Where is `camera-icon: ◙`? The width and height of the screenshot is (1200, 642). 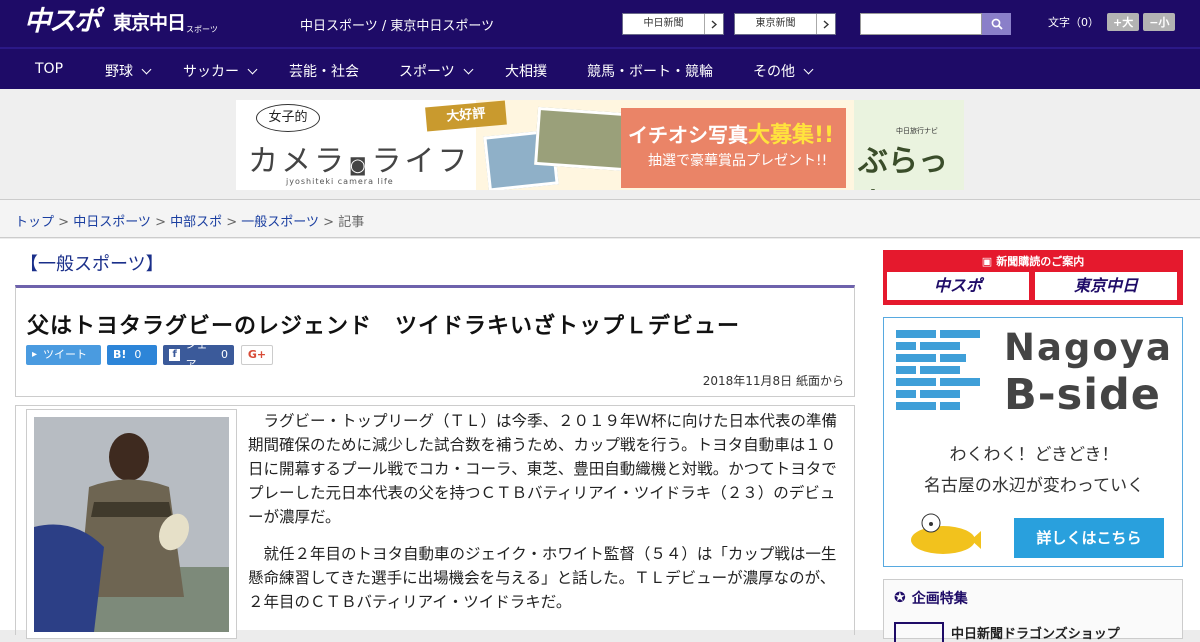
camera-icon: ◙ is located at coordinates (359, 165).